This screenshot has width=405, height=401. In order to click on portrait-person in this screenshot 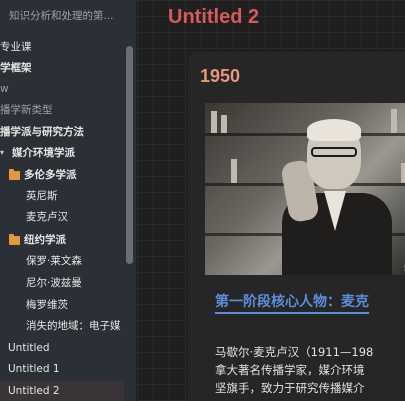, I will do `click(337, 197)`.